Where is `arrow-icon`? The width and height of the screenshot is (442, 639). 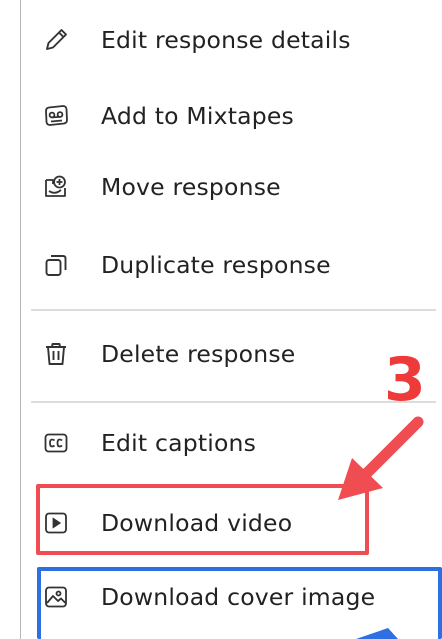 arrow-icon is located at coordinates (381, 527).